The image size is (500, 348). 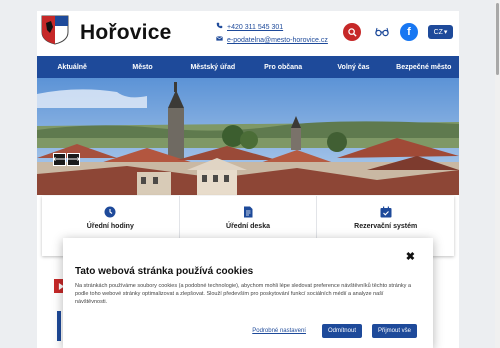 What do you see at coordinates (497, 174) in the screenshot?
I see `page-scrollbar` at bounding box center [497, 174].